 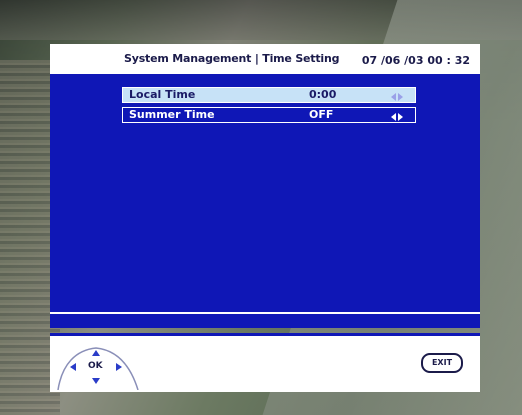 I want to click on setting-row-summer-time: Summer Time OFF, so click(x=269, y=115).